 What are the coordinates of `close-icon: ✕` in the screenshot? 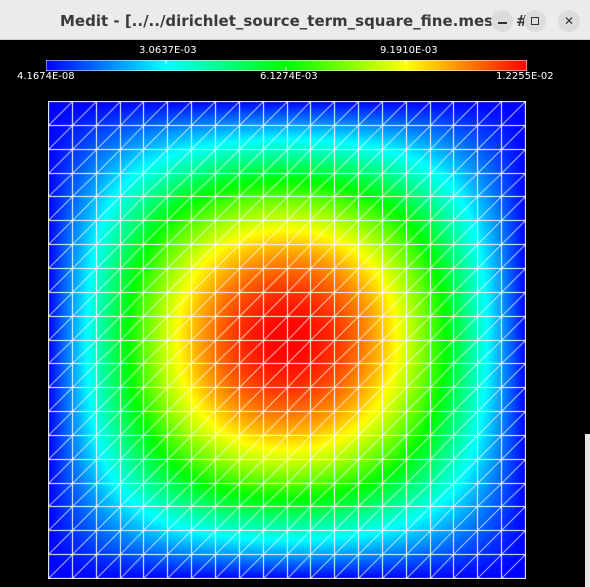 It's located at (569, 21).